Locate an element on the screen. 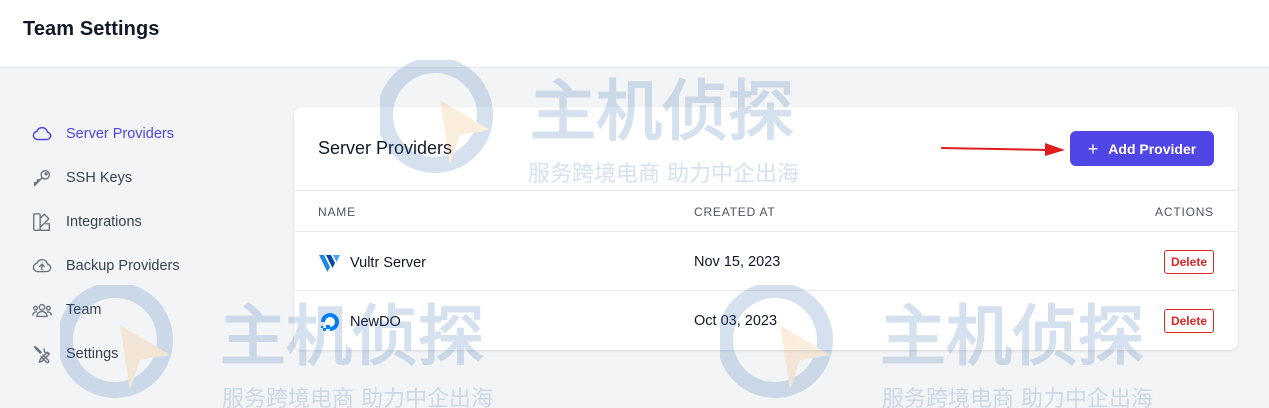 The height and width of the screenshot is (408, 1269). sidebar-item-label: SSH Keys is located at coordinates (99, 178).